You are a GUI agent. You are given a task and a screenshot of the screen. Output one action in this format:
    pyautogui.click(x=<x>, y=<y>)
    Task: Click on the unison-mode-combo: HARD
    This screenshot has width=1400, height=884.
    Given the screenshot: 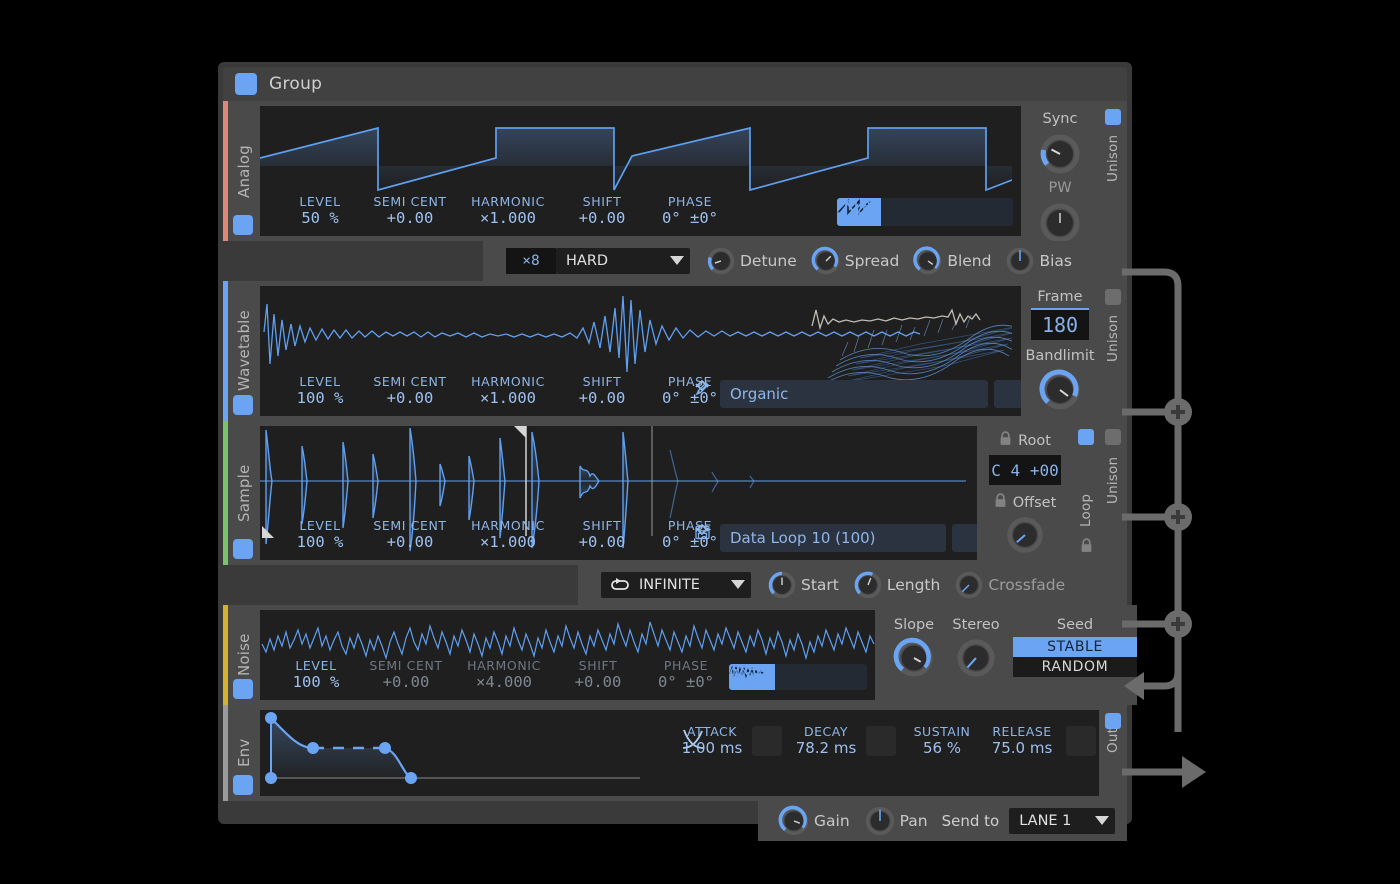 What is the action you would take?
    pyautogui.click(x=623, y=261)
    